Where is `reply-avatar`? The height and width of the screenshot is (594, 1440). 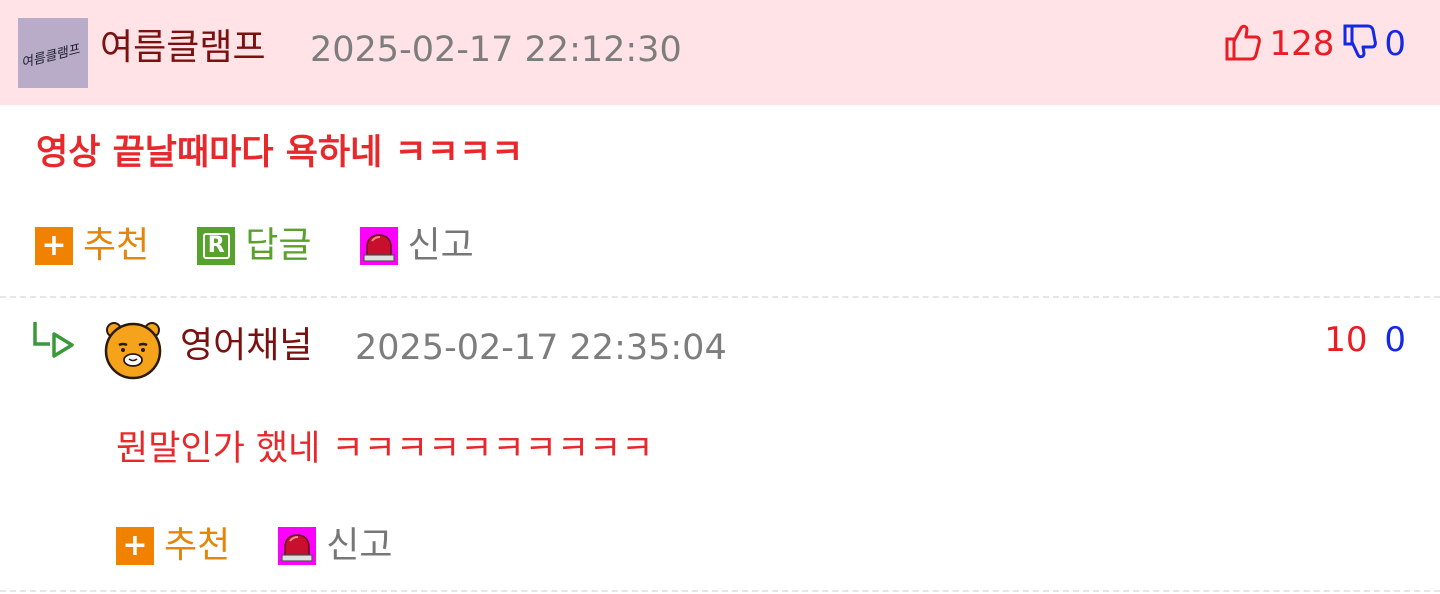 reply-avatar is located at coordinates (133, 351).